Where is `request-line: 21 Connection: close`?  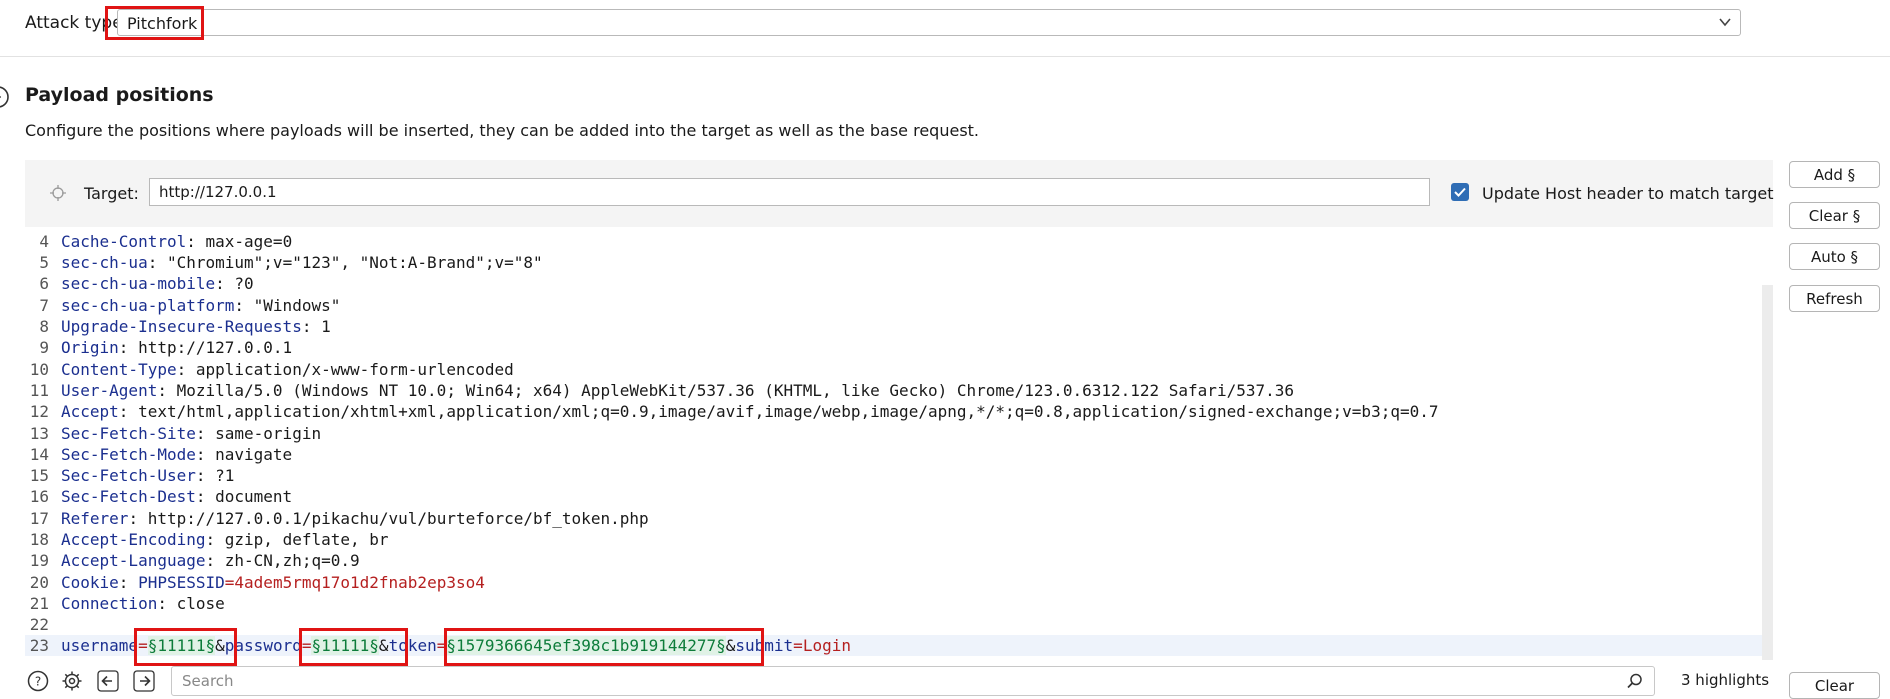
request-line: 21 Connection: close is located at coordinates (127, 603).